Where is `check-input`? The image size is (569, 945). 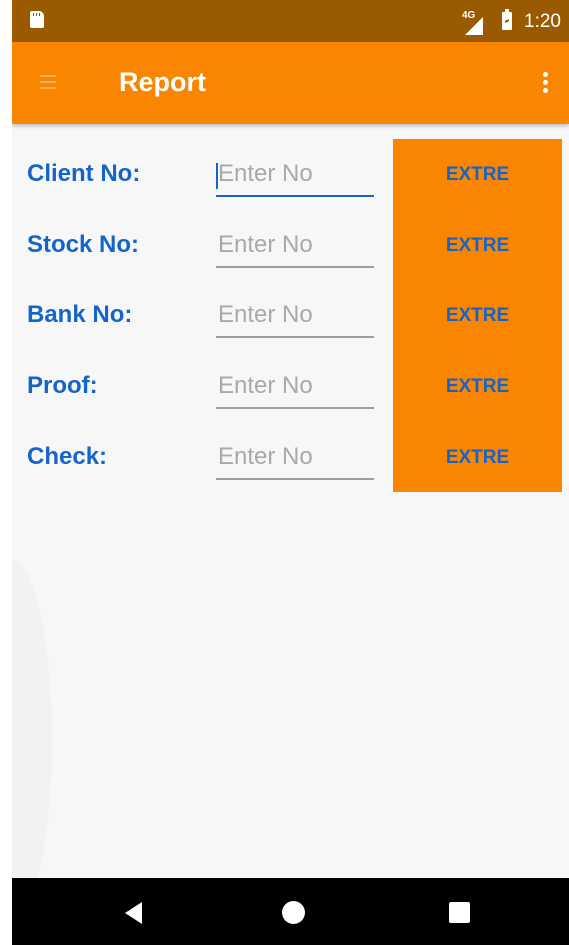
check-input is located at coordinates (295, 458).